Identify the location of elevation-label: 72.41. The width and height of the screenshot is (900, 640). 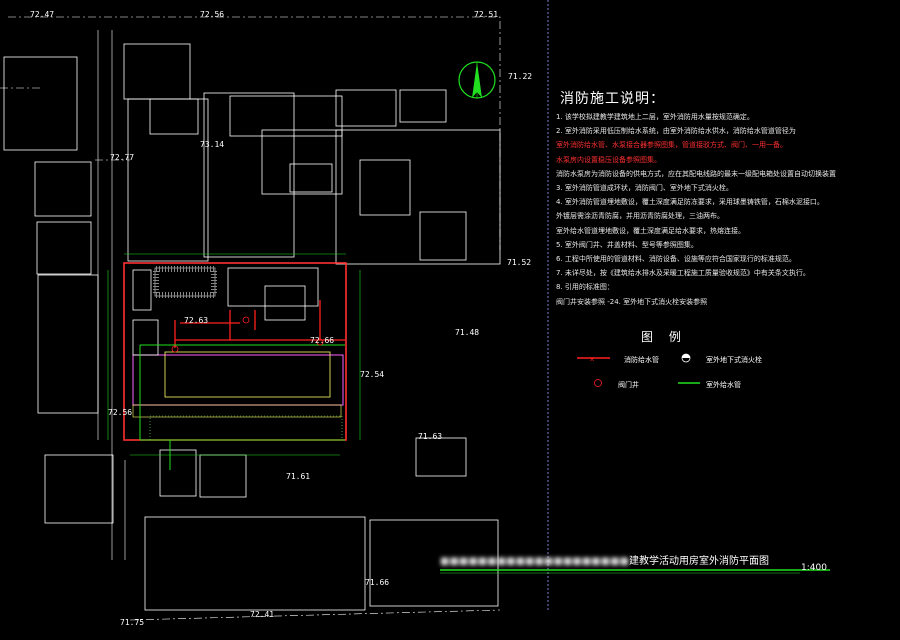
(262, 614).